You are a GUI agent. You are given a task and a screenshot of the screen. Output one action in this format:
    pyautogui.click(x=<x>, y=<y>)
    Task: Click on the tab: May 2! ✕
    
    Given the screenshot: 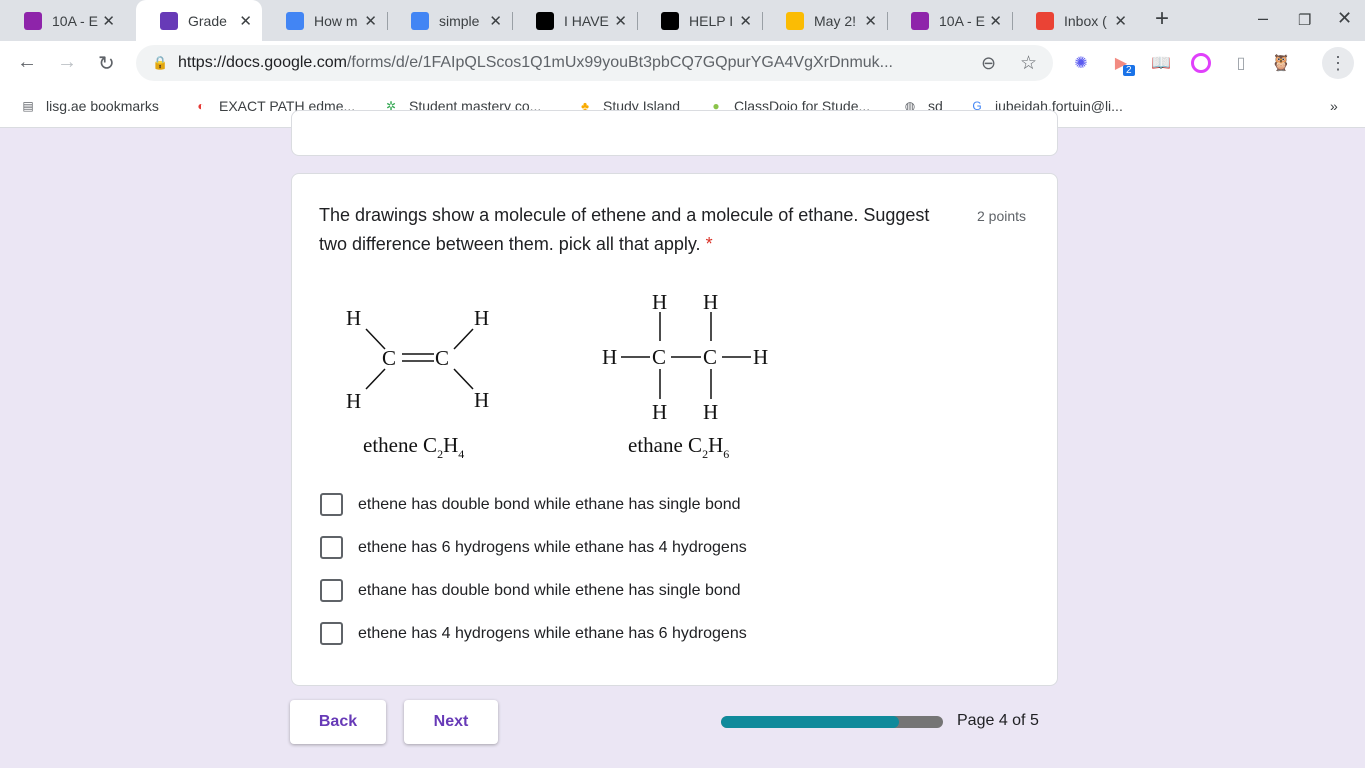 What is the action you would take?
    pyautogui.click(x=824, y=20)
    